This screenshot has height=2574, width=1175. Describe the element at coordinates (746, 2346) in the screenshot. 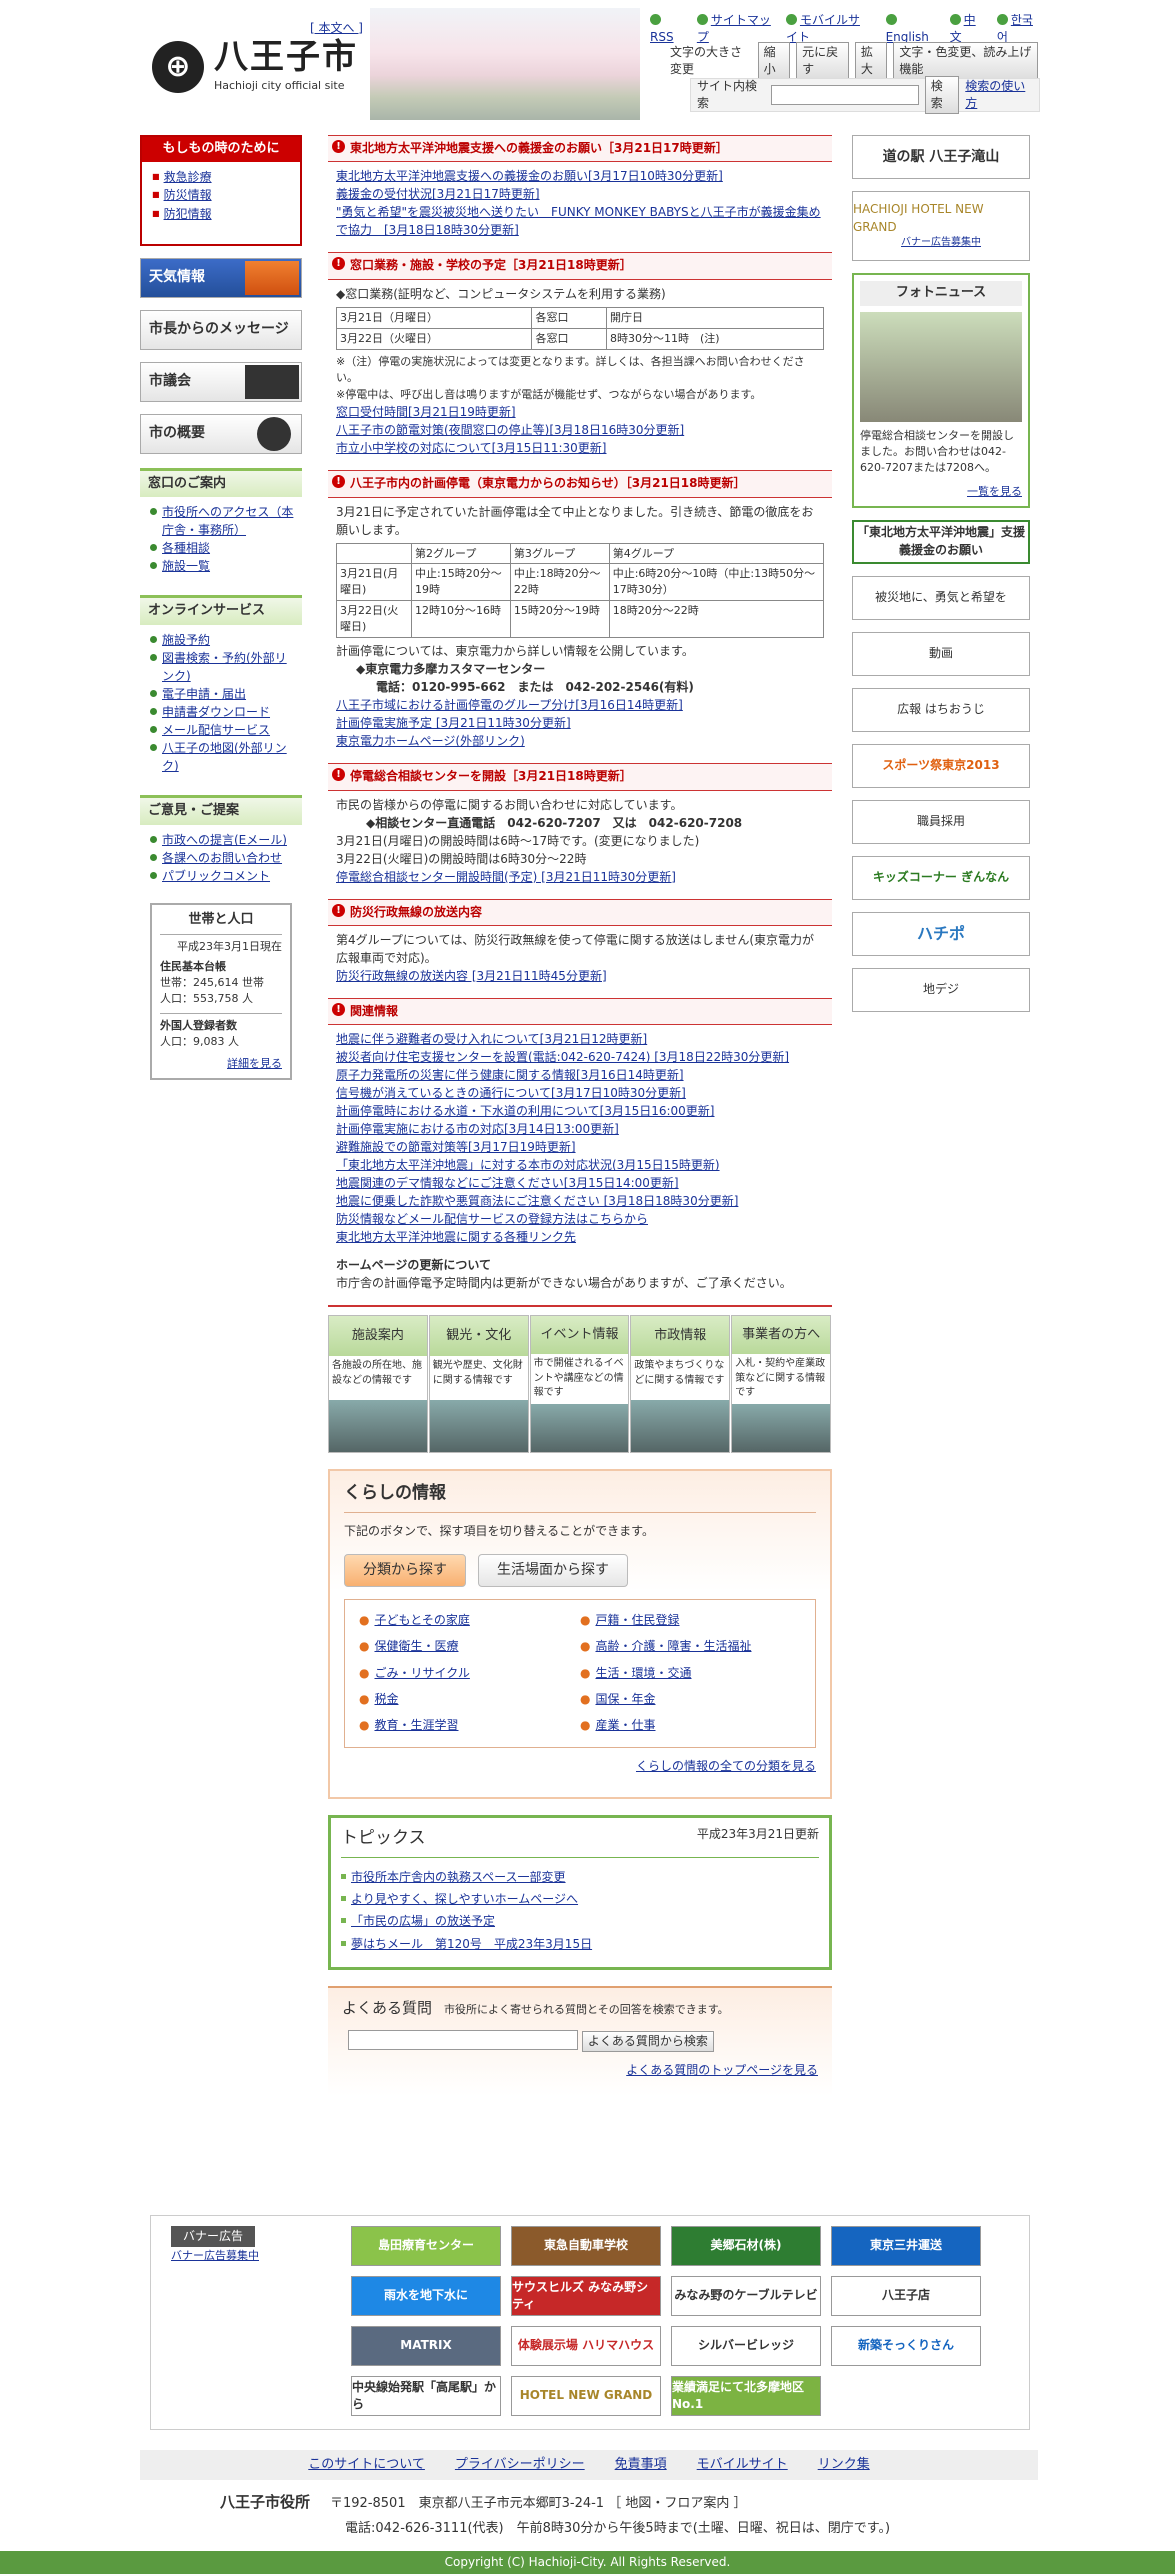

I see `ad-banner: シルバービレッジ` at that location.